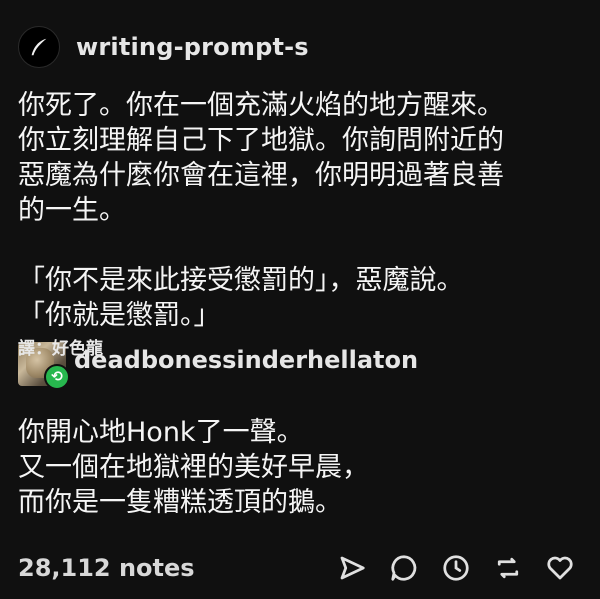 Image resolution: width=600 pixels, height=599 pixels. What do you see at coordinates (246, 360) in the screenshot?
I see `reblog-author: deadbonessinderhellaton` at bounding box center [246, 360].